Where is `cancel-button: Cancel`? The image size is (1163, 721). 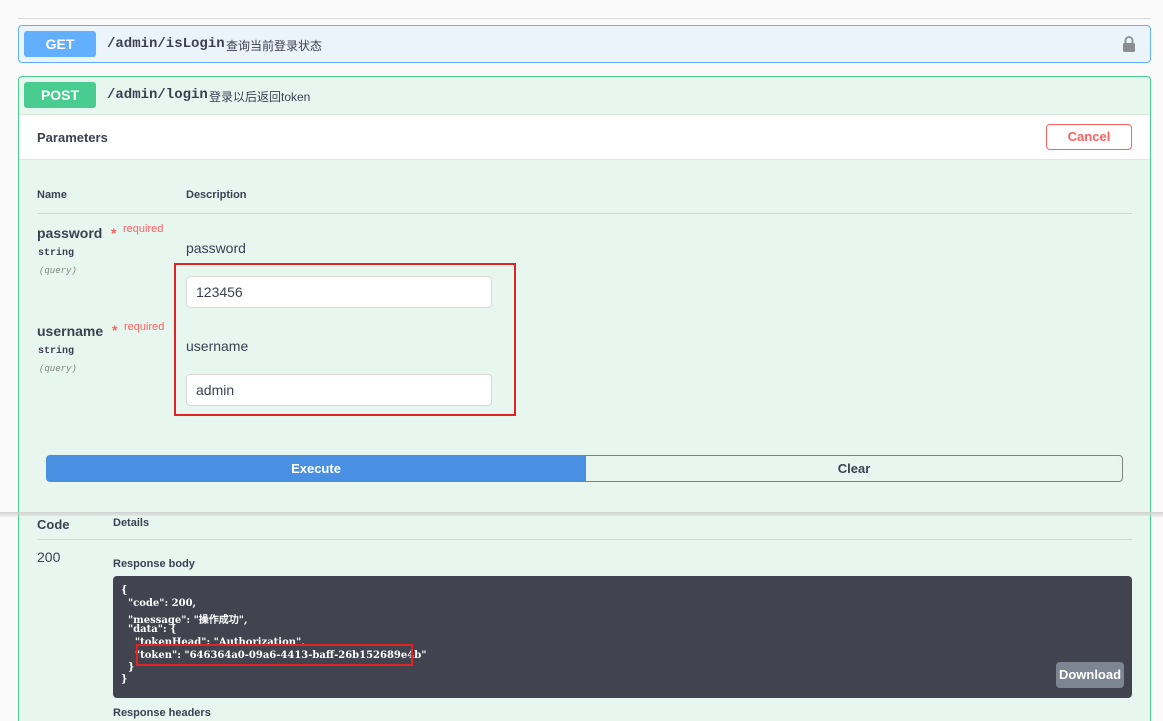
cancel-button: Cancel is located at coordinates (1089, 137).